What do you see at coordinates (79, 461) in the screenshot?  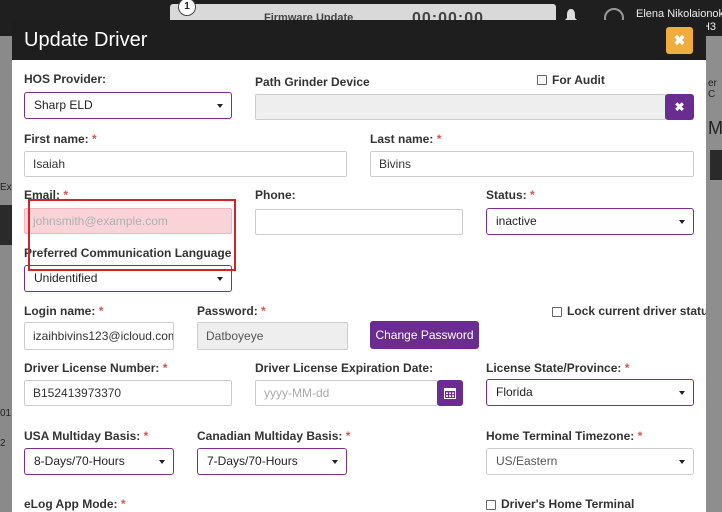 I see `usa-basis-value: 8-Days/70-Hours` at bounding box center [79, 461].